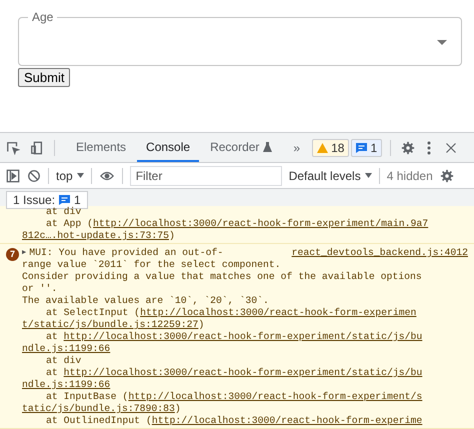  I want to click on stack-link: http://localhost:3000/react-hook-form-experiment/main.9a7, so click(260, 224).